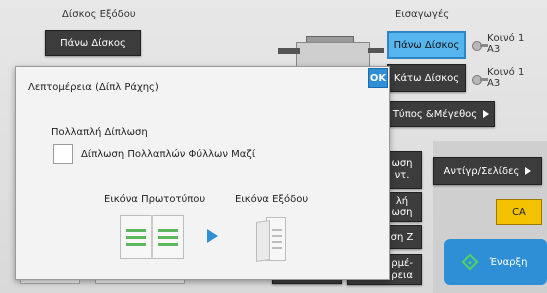 The height and width of the screenshot is (293, 547). I want to click on input-label: Εισαγωγές, so click(422, 14).